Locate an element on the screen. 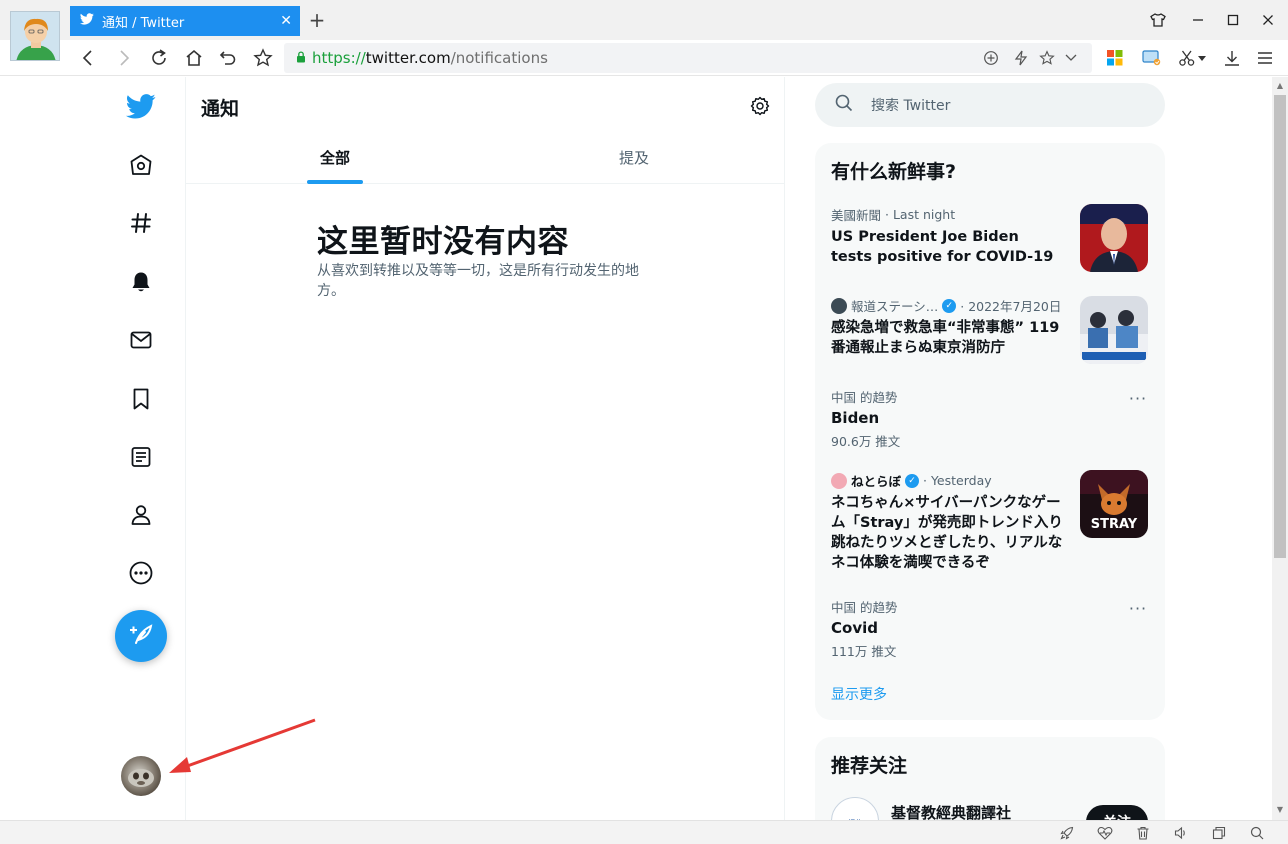  screen-capture-icon is located at coordinates (1152, 58).